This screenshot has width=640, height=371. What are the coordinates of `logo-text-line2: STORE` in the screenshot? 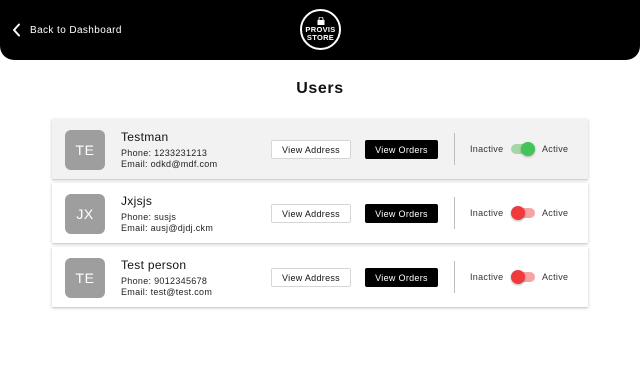 It's located at (320, 37).